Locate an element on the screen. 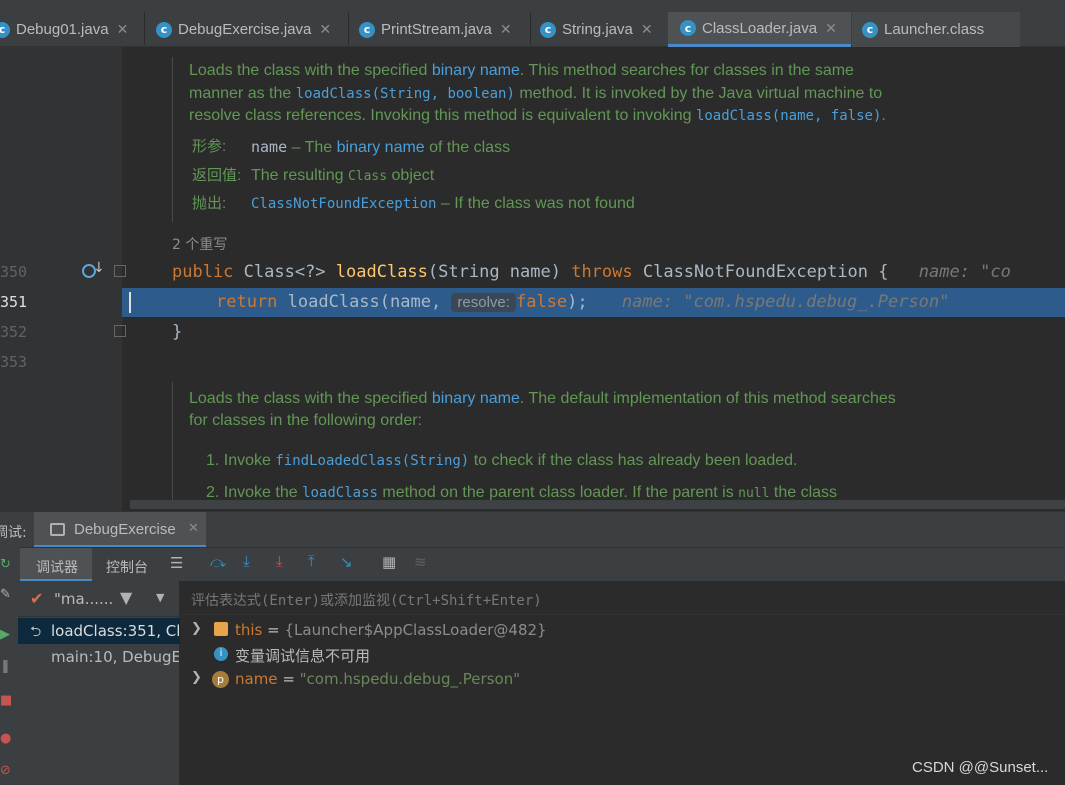 Image resolution: width=1065 pixels, height=785 pixels. frame-row-current: ⮌ loadClass:351, Cla is located at coordinates (99, 631).